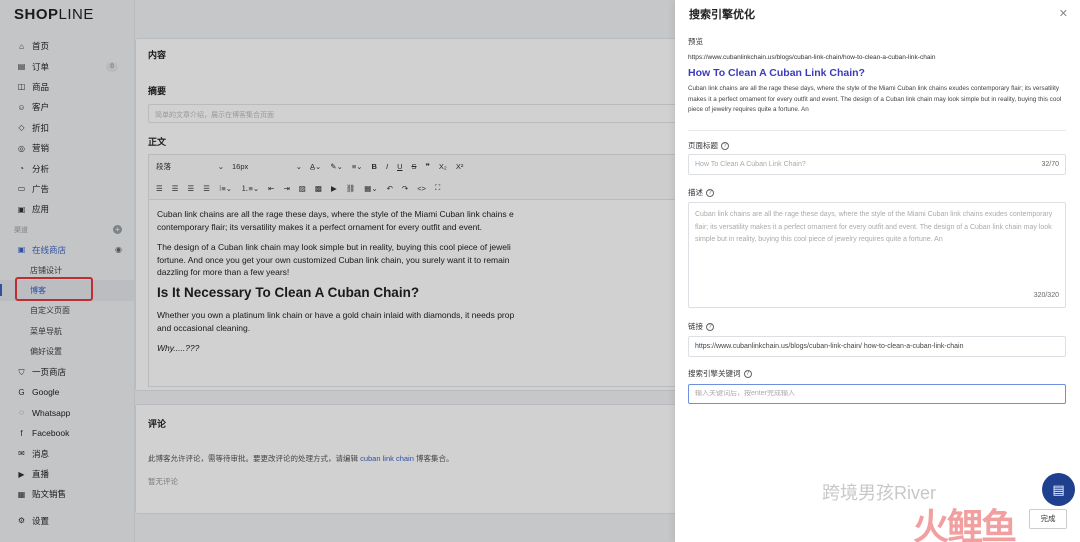  I want to click on keywords-field, so click(877, 394).